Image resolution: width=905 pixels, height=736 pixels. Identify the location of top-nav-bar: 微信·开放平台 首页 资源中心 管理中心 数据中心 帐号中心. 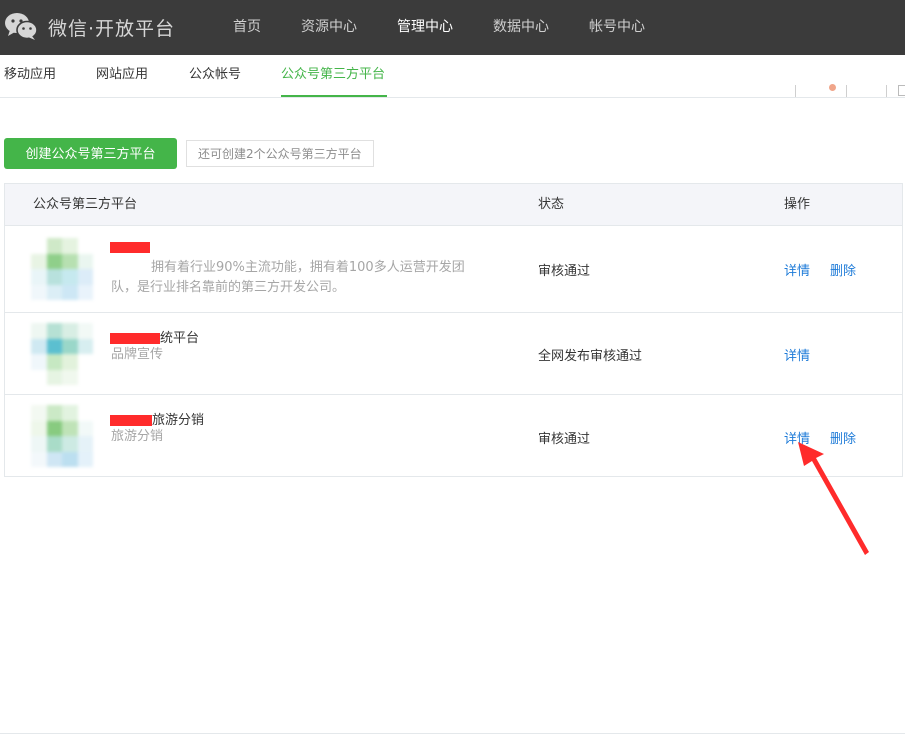
(452, 27).